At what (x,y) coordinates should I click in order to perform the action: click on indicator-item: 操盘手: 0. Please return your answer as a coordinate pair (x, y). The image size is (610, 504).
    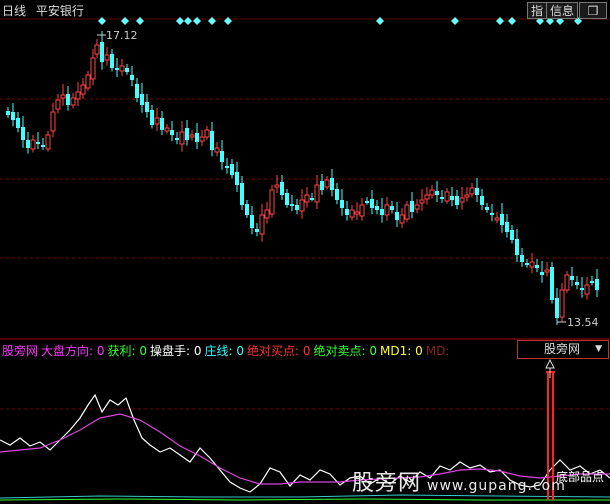
    Looking at the image, I should click on (176, 351).